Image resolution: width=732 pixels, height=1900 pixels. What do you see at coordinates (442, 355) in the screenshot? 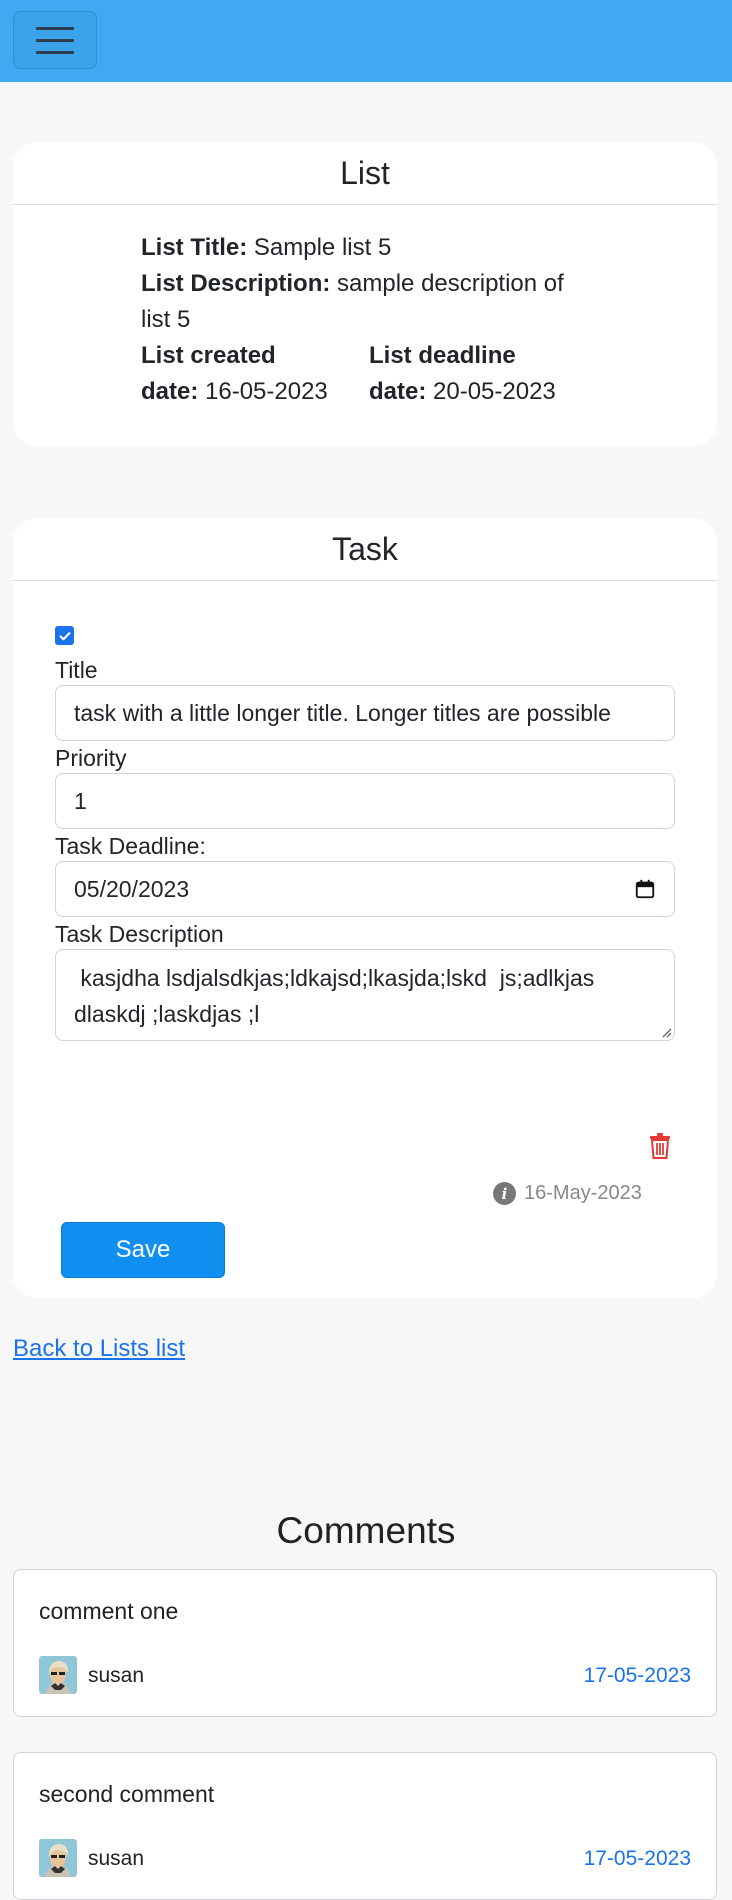
I see `list-deadline-label: List deadline` at bounding box center [442, 355].